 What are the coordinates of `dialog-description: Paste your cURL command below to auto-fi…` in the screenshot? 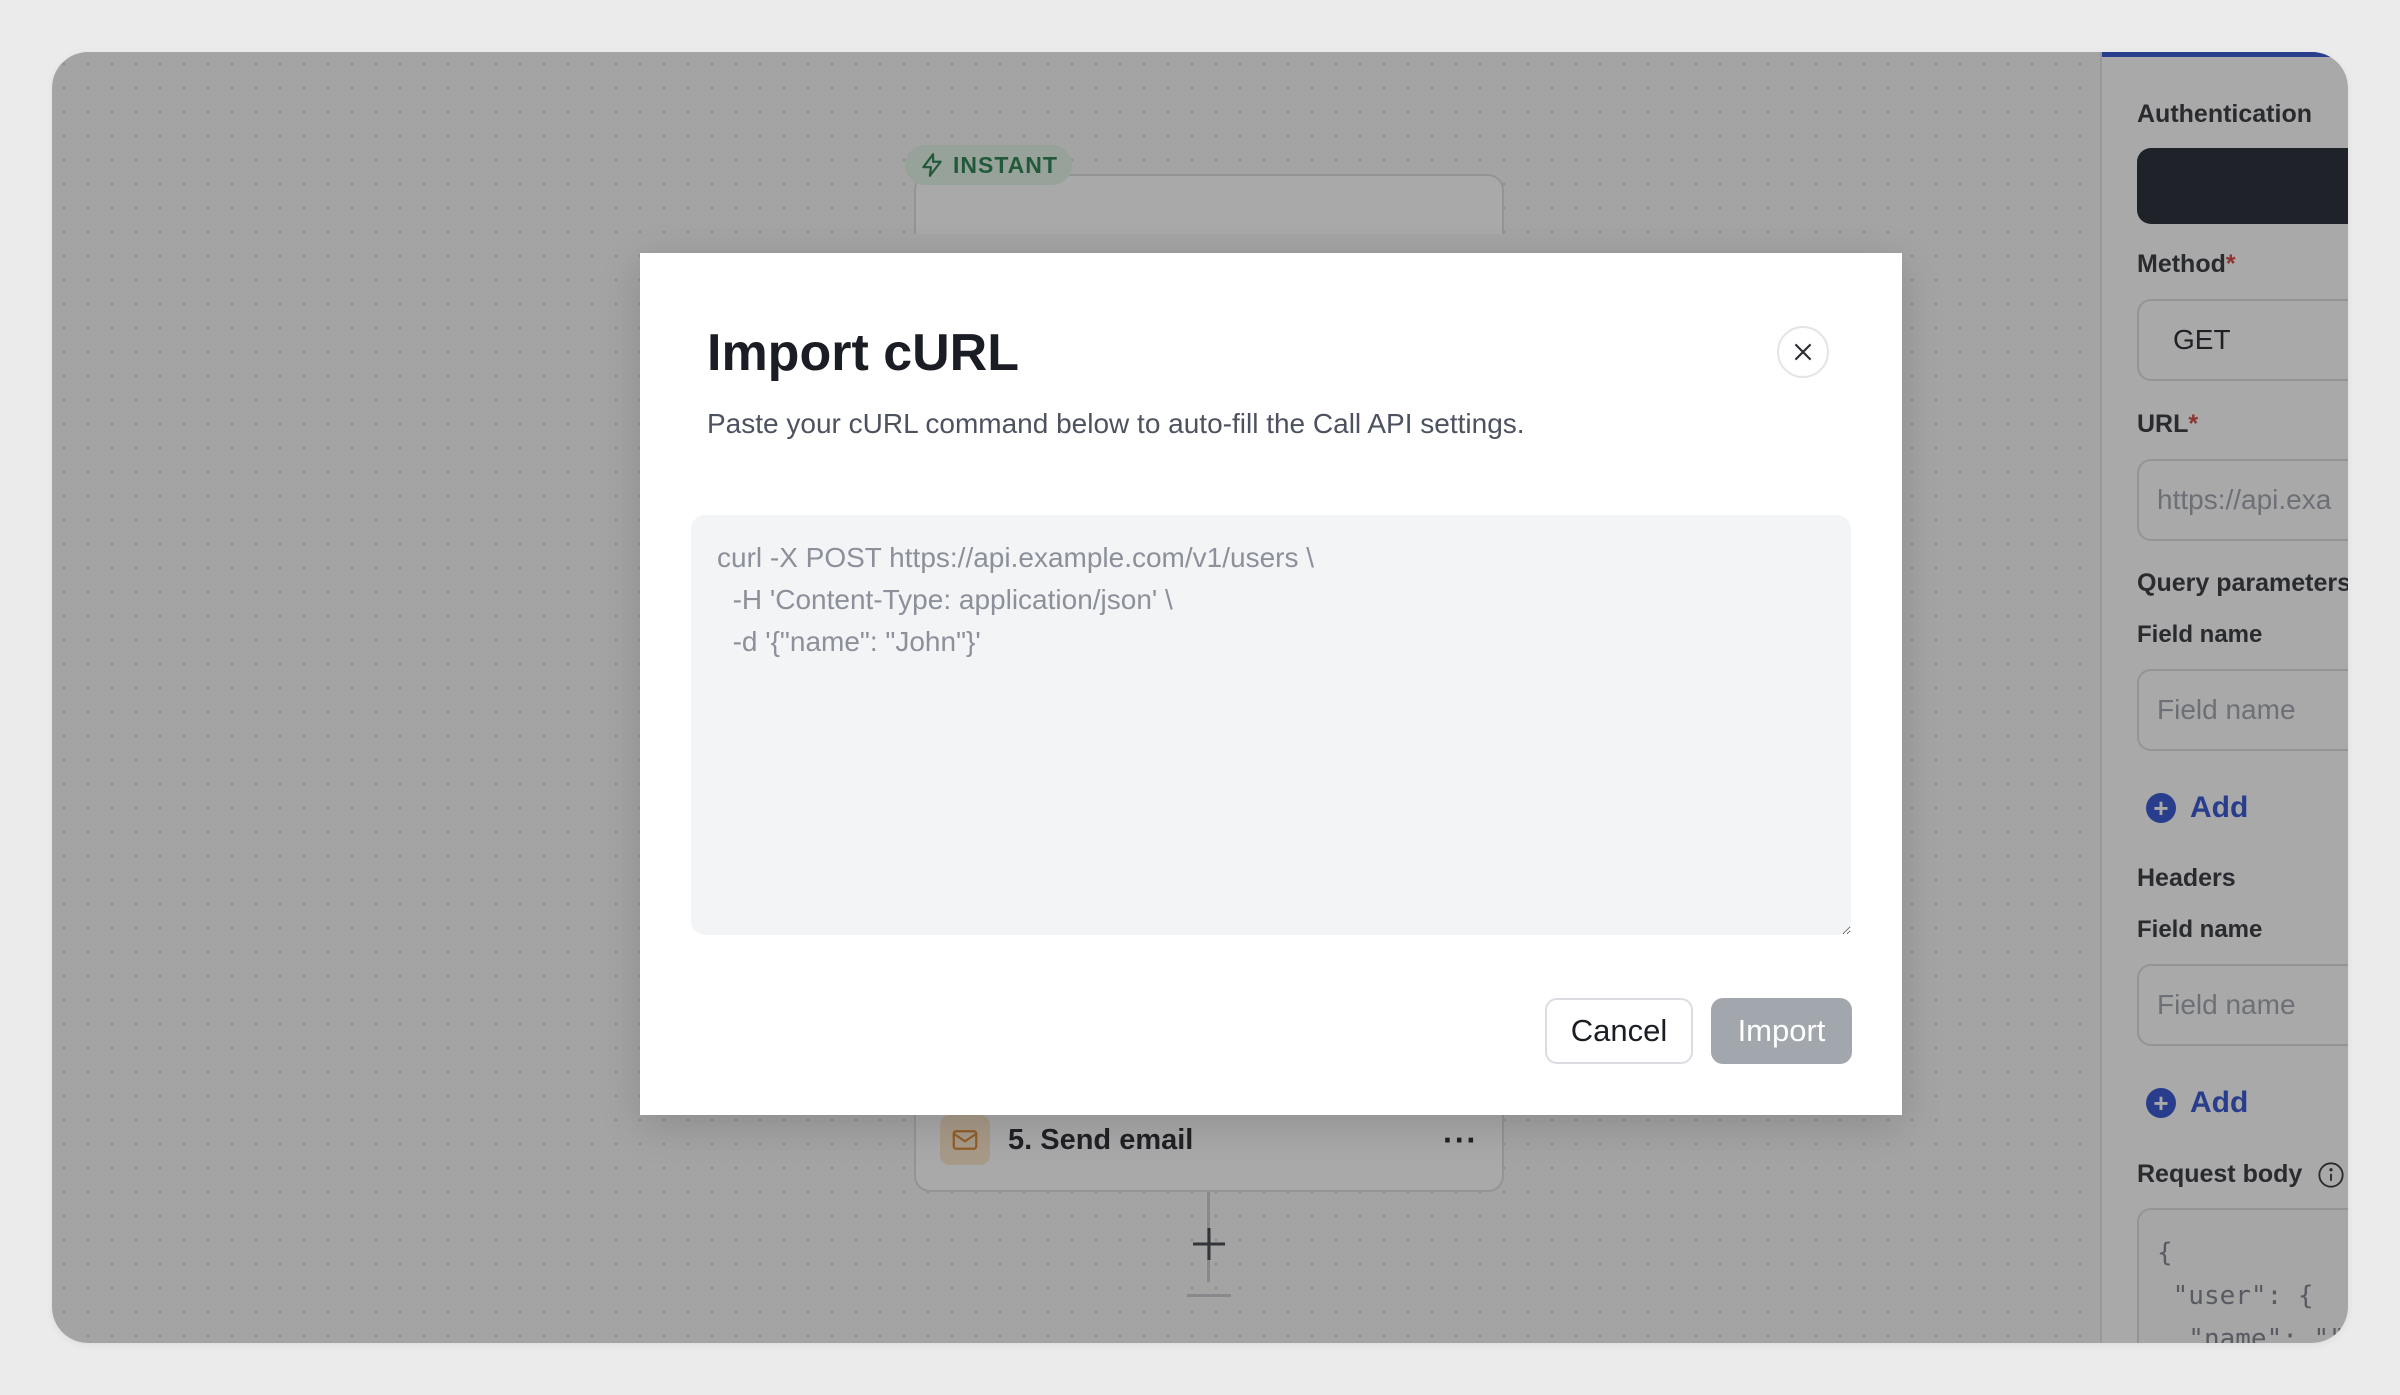 It's located at (1116, 423).